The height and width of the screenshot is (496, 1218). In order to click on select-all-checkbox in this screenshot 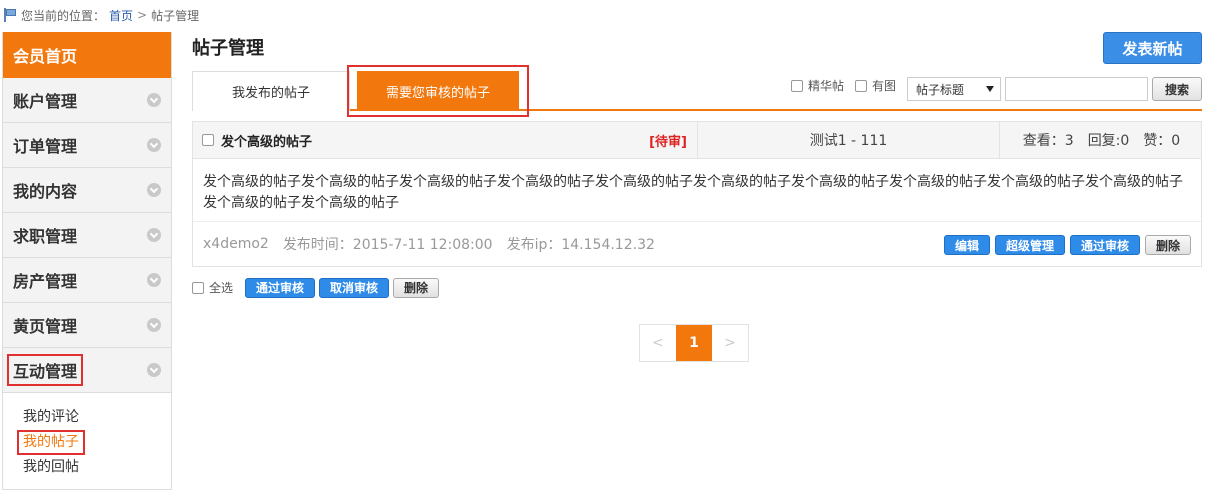, I will do `click(198, 287)`.